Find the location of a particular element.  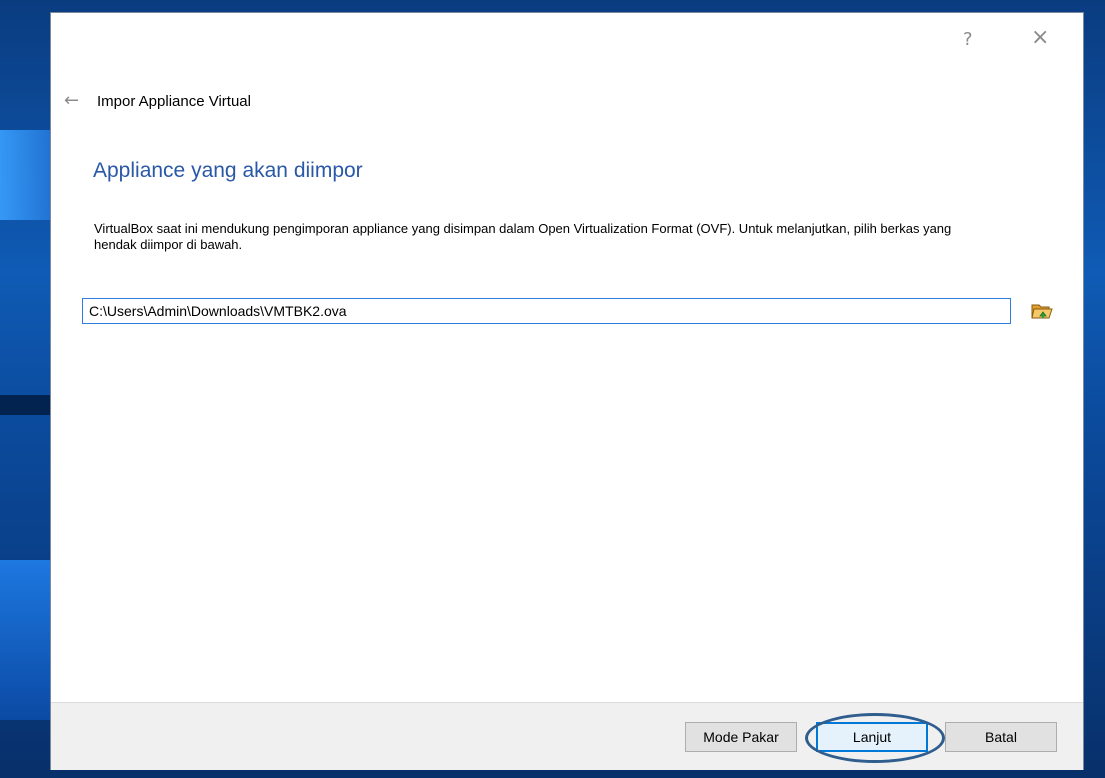

help-button: ? is located at coordinates (968, 39).